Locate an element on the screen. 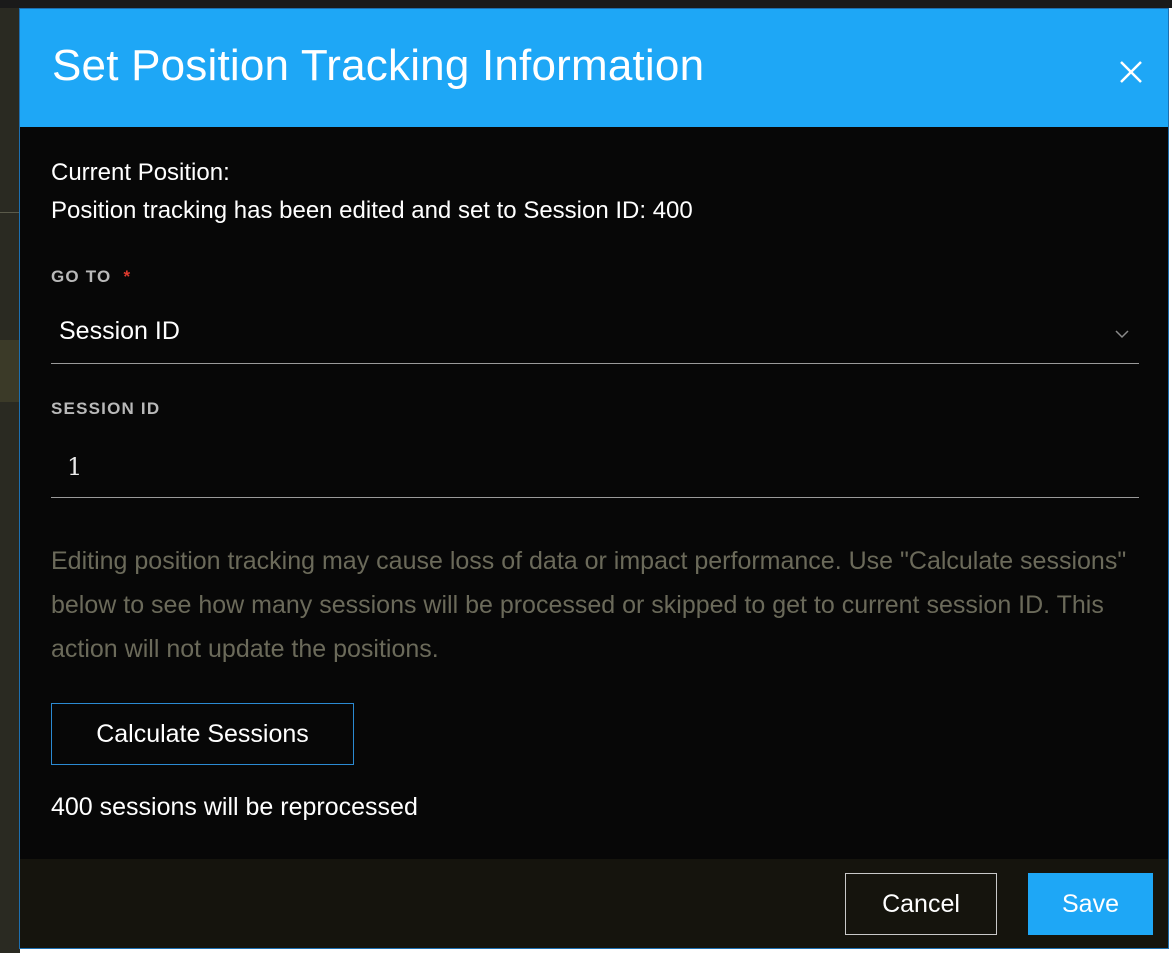 This screenshot has width=1172, height=953. calculate-sessions-button: Calculate Sessions is located at coordinates (202, 734).